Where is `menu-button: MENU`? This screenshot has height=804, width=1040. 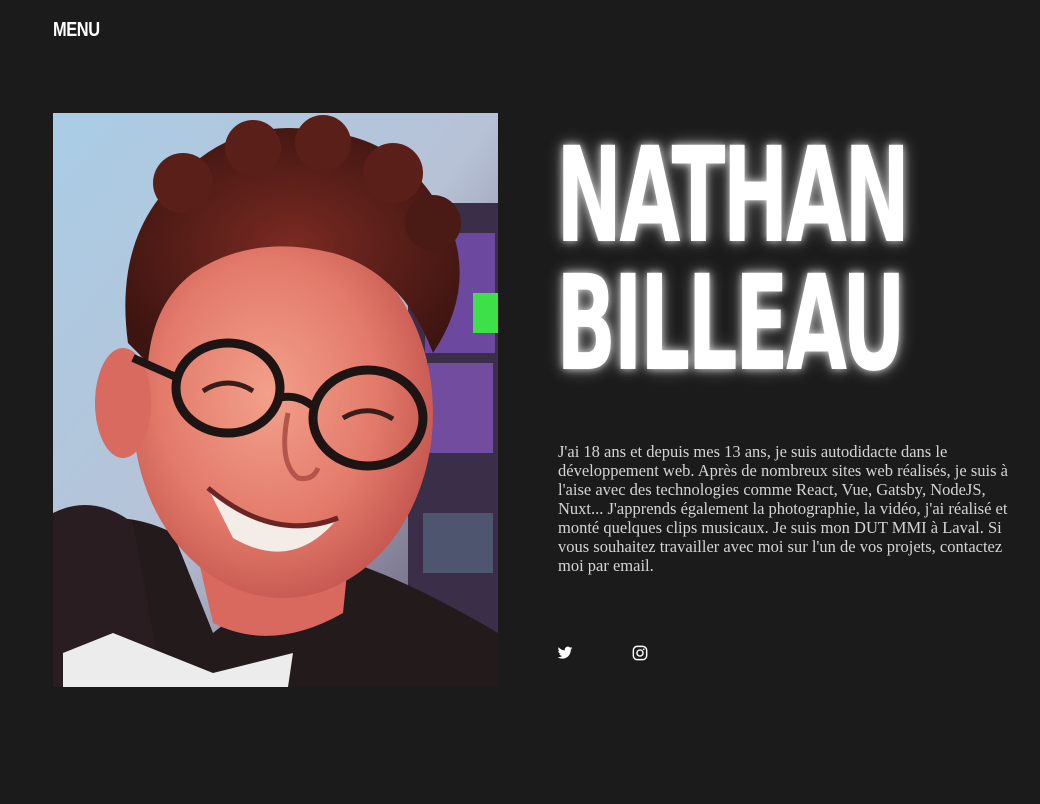
menu-button: MENU is located at coordinates (76, 30).